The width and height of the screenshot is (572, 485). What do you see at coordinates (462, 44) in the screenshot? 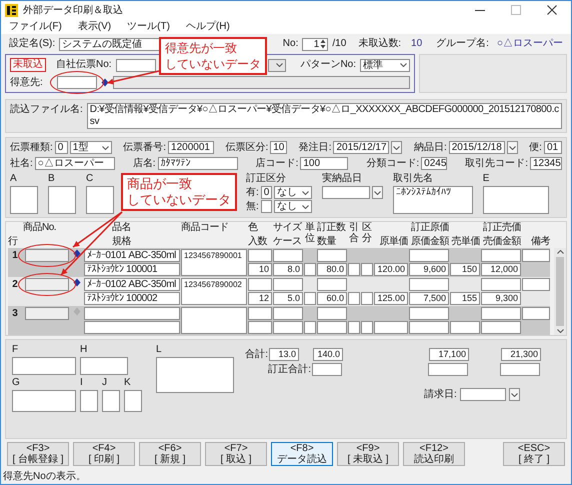
I see `field-label: グループ名:` at bounding box center [462, 44].